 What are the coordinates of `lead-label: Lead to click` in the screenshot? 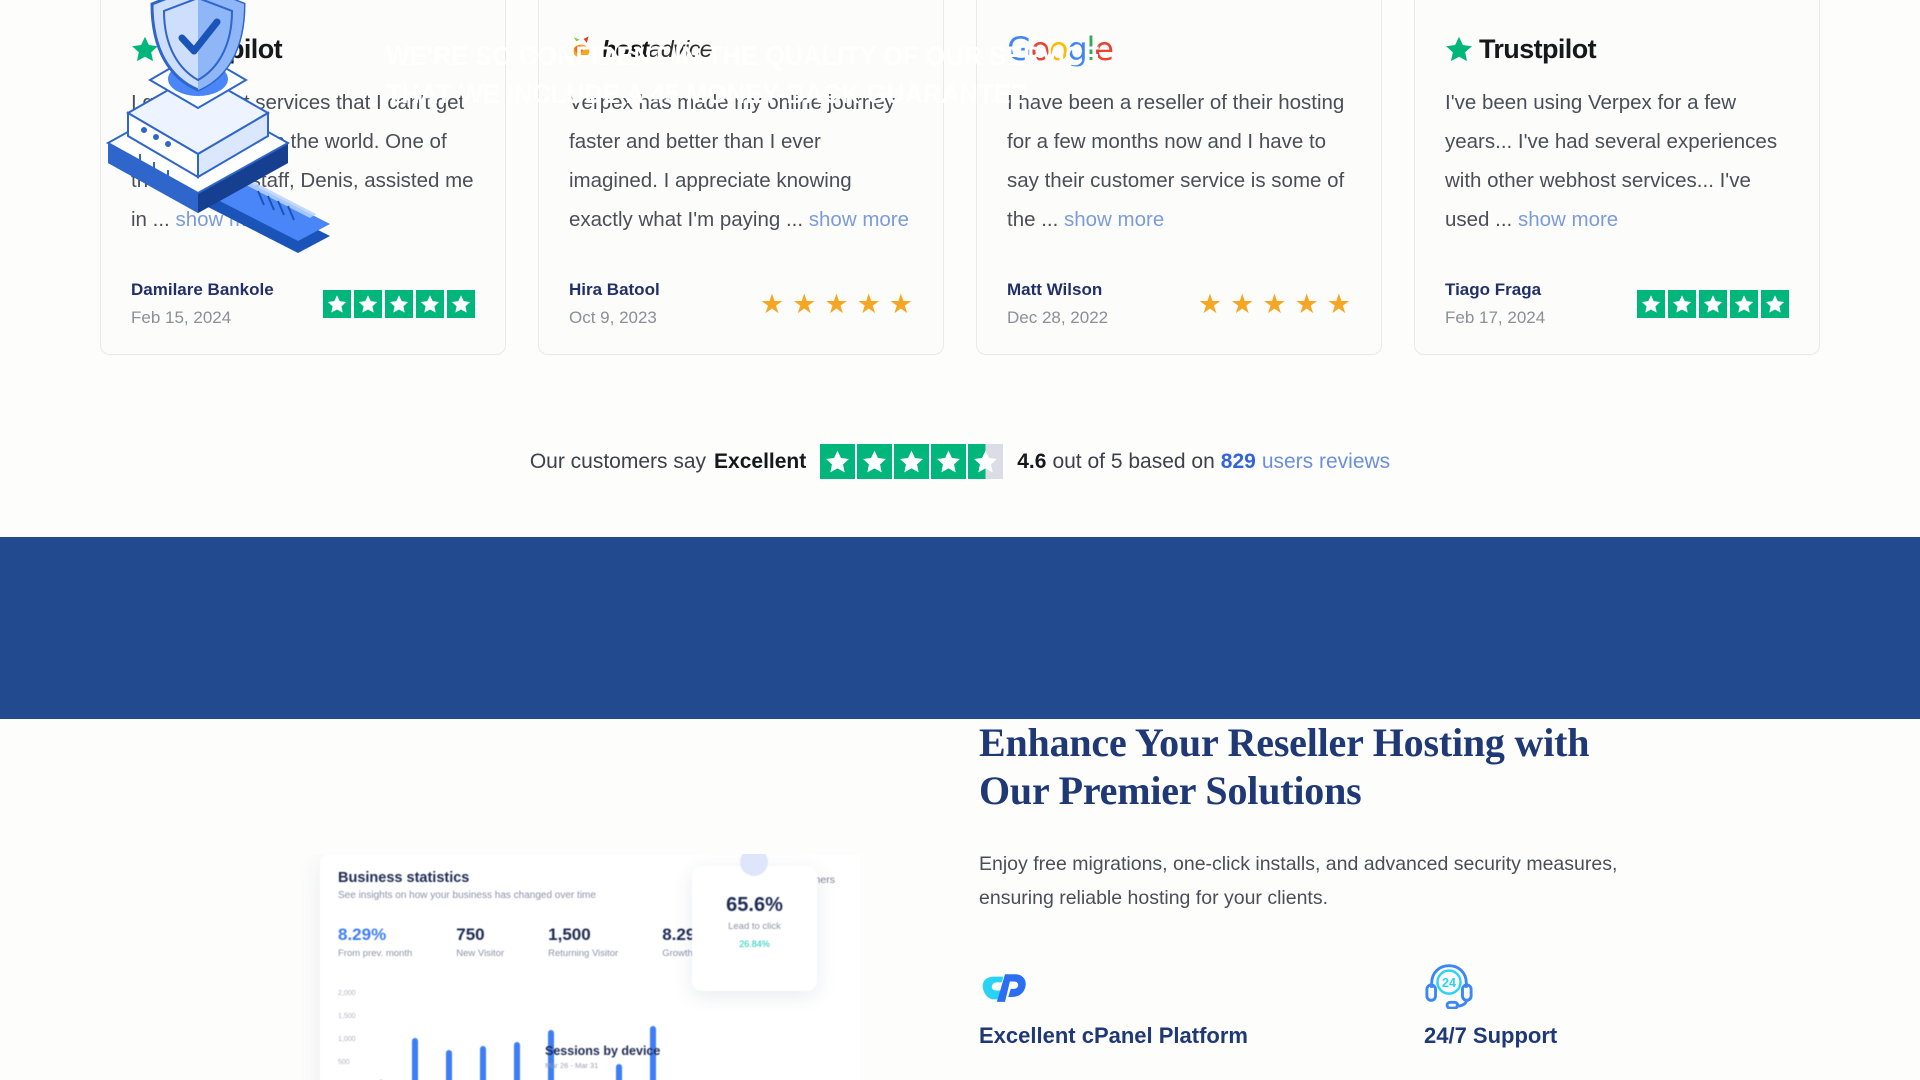 It's located at (754, 926).